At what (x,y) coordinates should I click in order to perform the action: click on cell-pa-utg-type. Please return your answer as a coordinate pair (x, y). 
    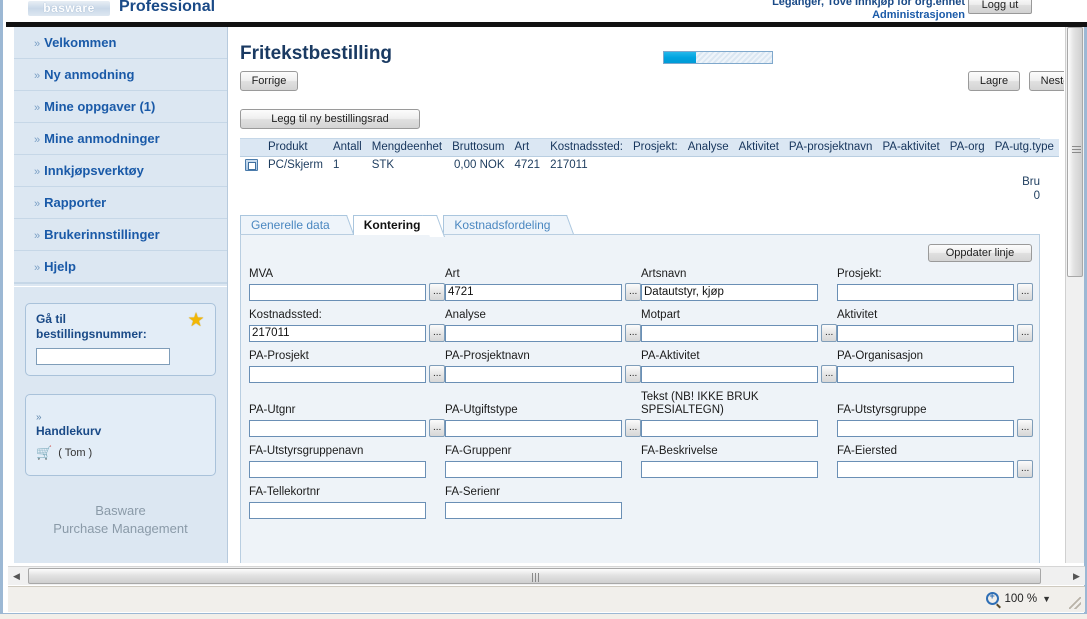
    Looking at the image, I should click on (1024, 165).